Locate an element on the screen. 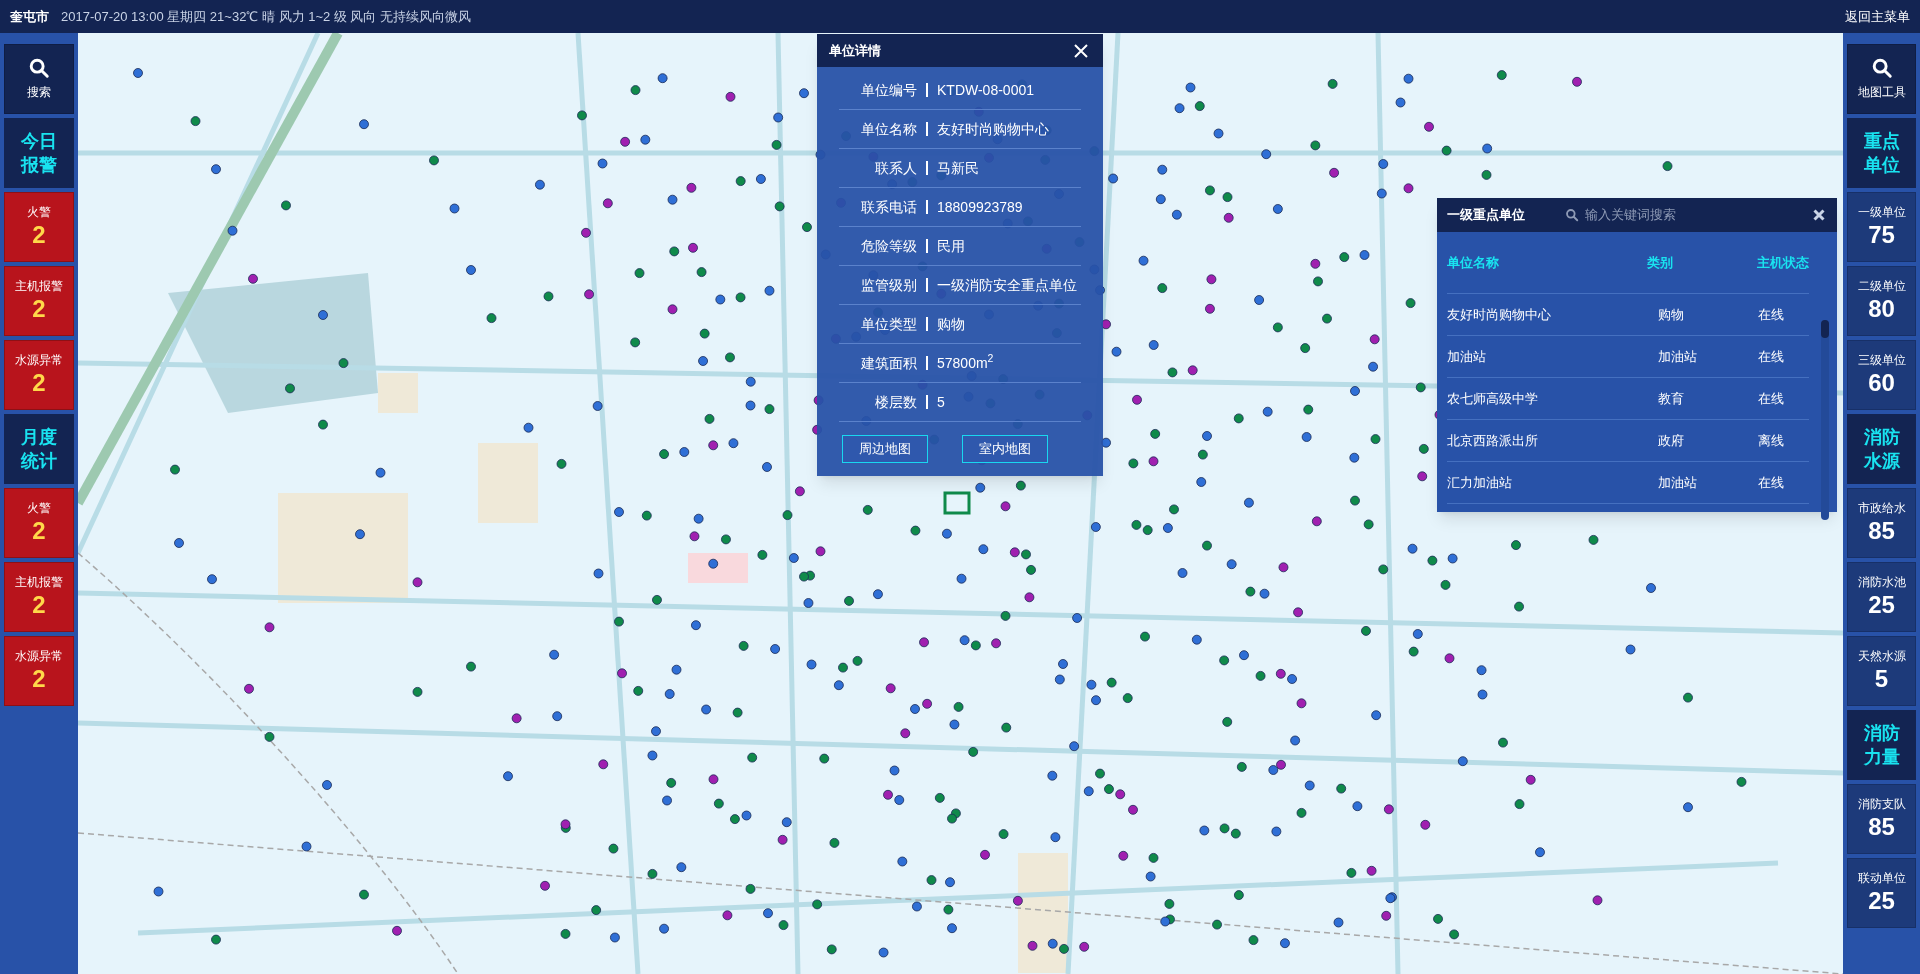 This screenshot has height=974, width=1920. count-stat-tile: 市政给水 85 is located at coordinates (1881, 523).